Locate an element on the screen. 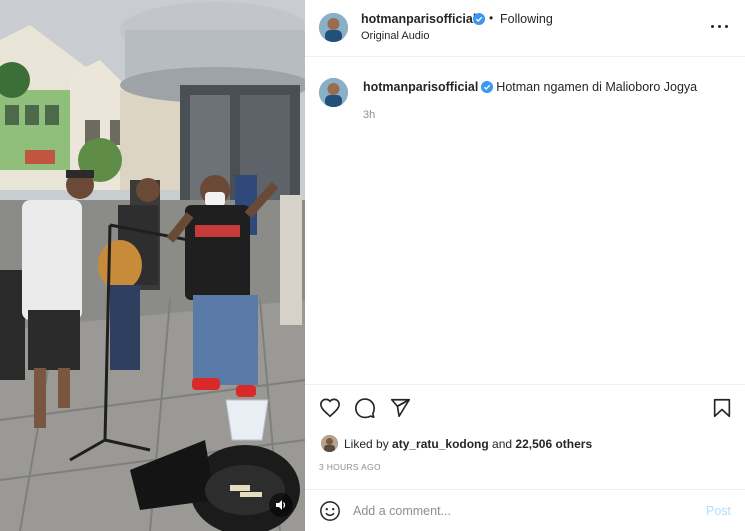 The image size is (745, 531). bookmark-icon is located at coordinates (722, 408).